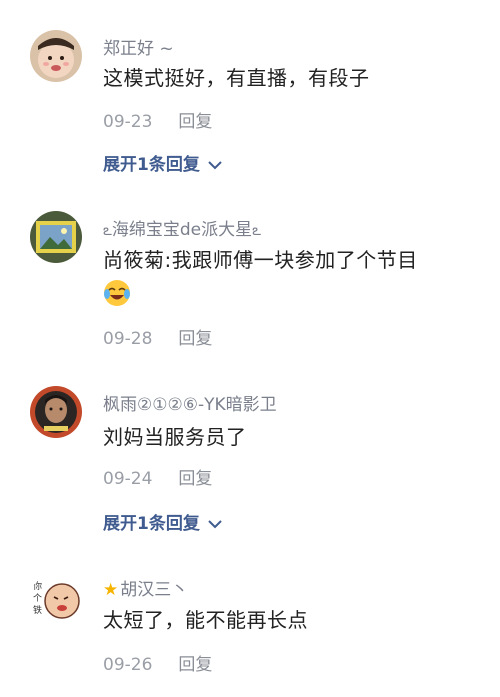 This screenshot has width=500, height=697. Describe the element at coordinates (157, 119) in the screenshot. I see `comment-meta: 09-23 回复` at that location.